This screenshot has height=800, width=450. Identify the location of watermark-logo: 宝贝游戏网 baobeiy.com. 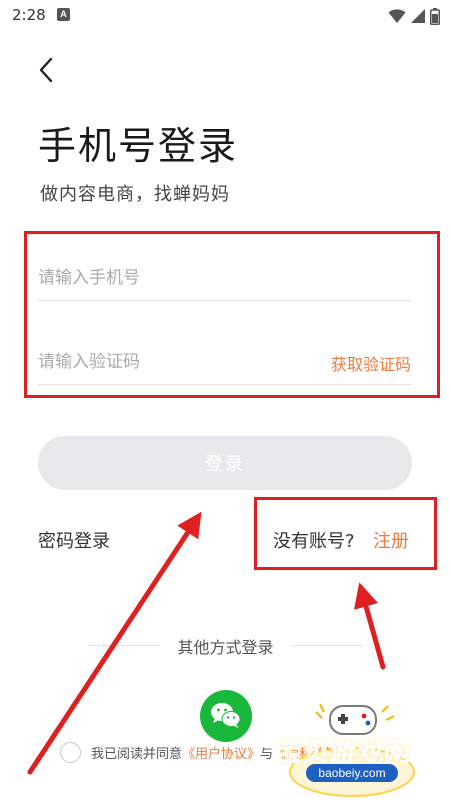
(359, 748).